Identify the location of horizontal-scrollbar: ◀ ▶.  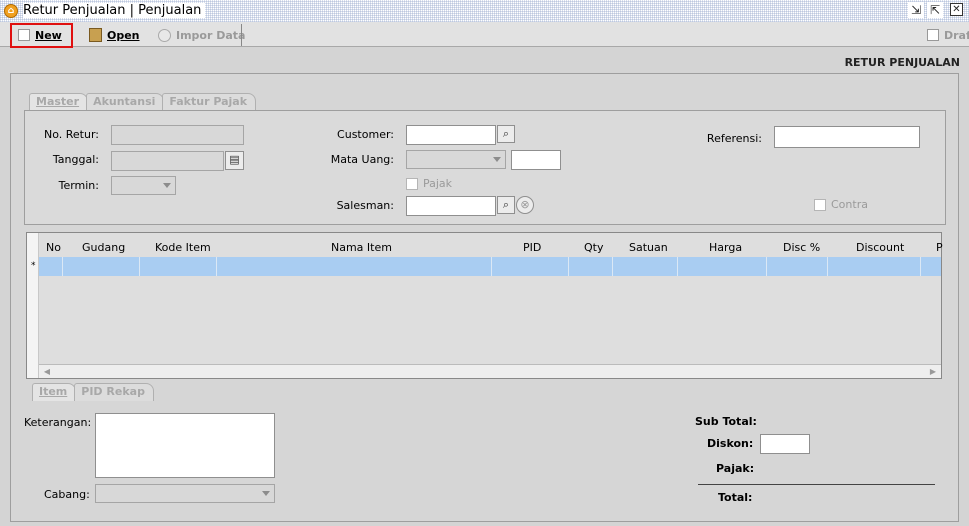
(490, 371).